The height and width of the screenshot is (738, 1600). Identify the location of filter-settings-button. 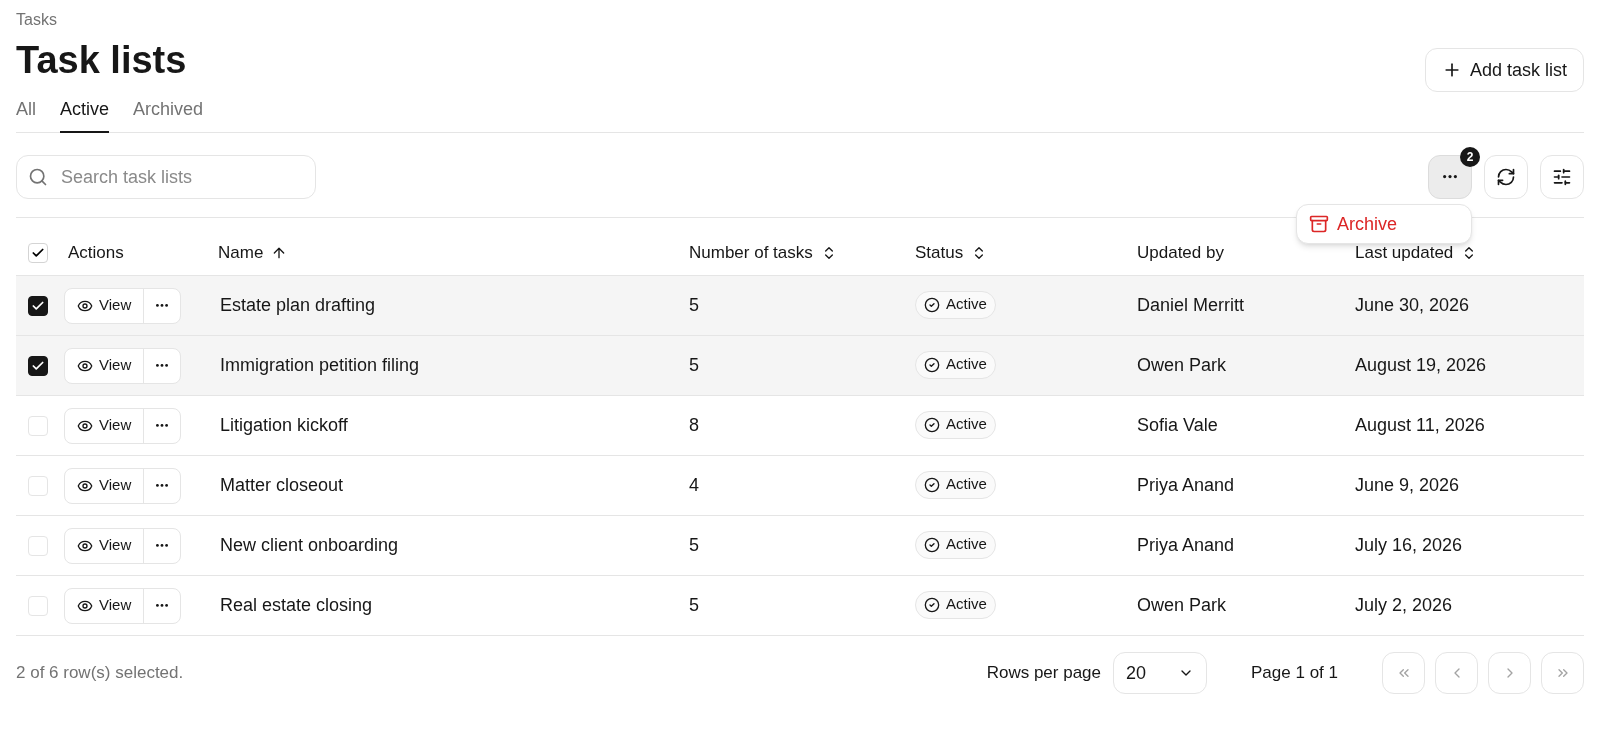
(1562, 177).